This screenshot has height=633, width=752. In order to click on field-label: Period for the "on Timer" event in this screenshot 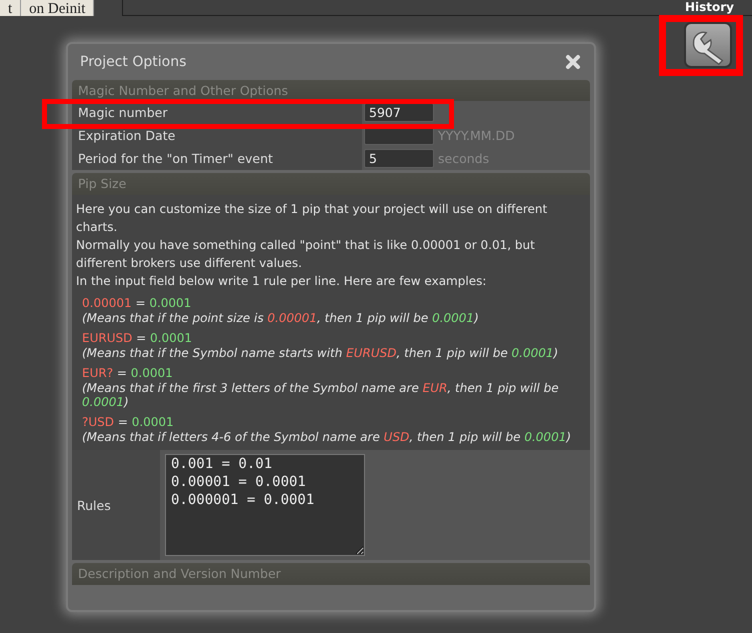, I will do `click(217, 158)`.